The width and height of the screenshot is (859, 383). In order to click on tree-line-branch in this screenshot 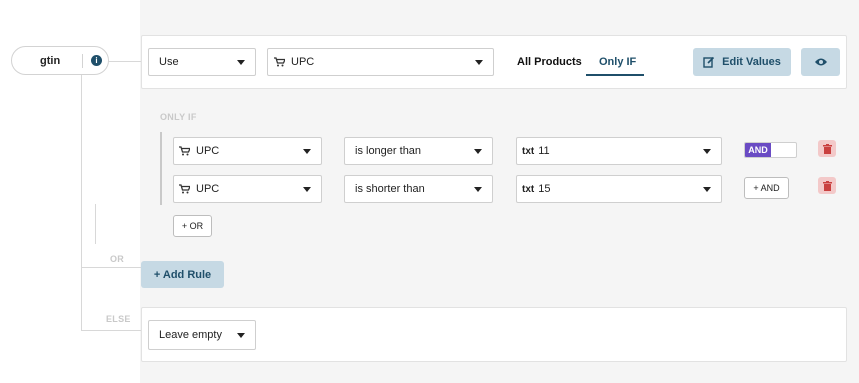, I will do `click(124, 61)`.